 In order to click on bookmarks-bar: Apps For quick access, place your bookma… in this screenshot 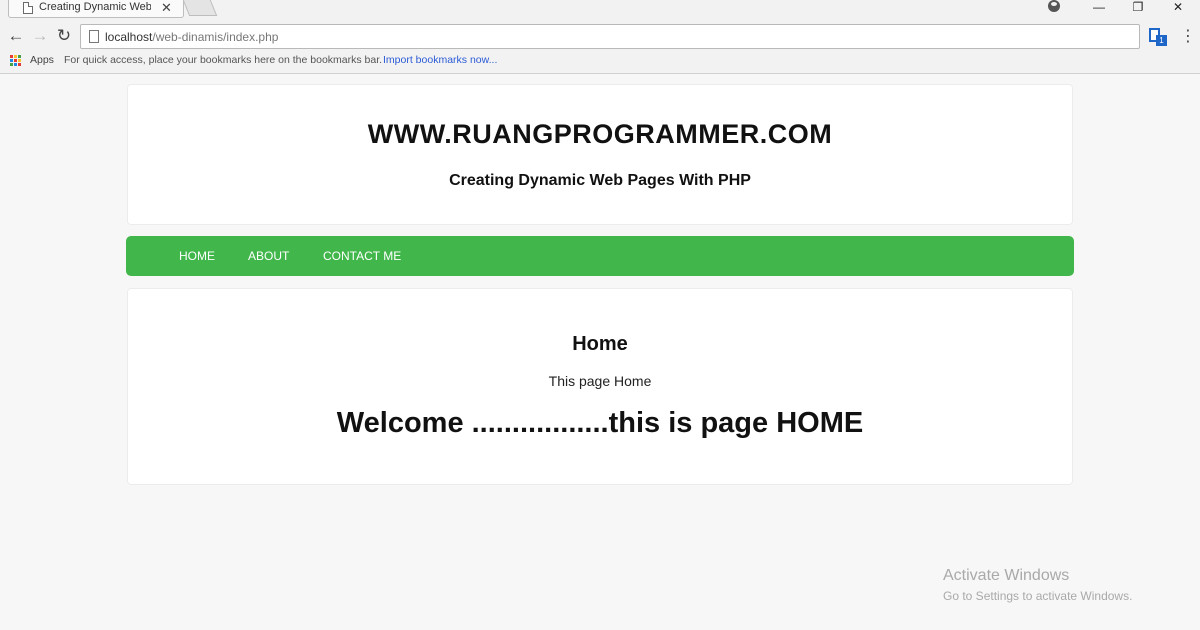, I will do `click(600, 61)`.